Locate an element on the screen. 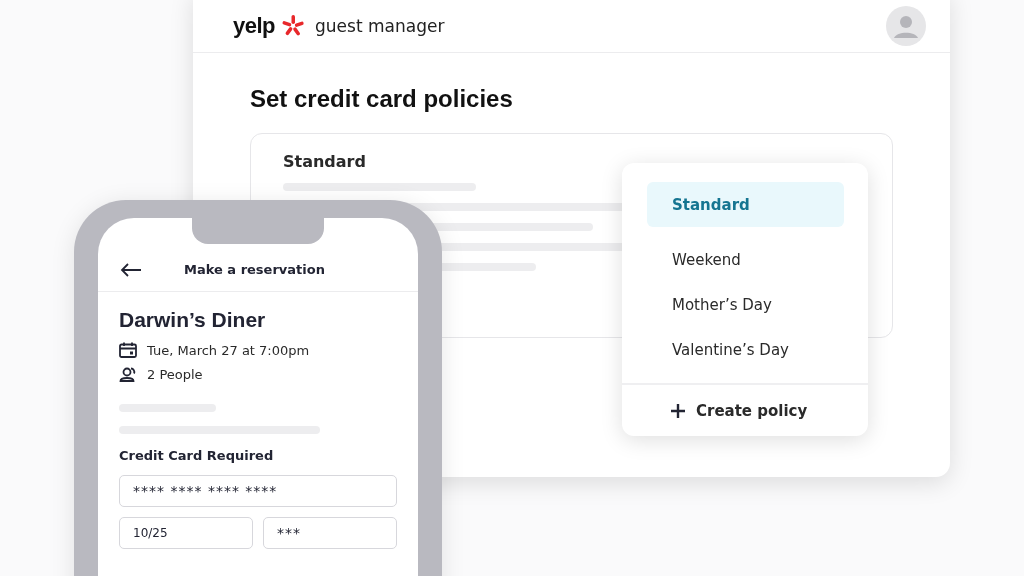 The height and width of the screenshot is (576, 1024). policy-value: Standard is located at coordinates (325, 161).